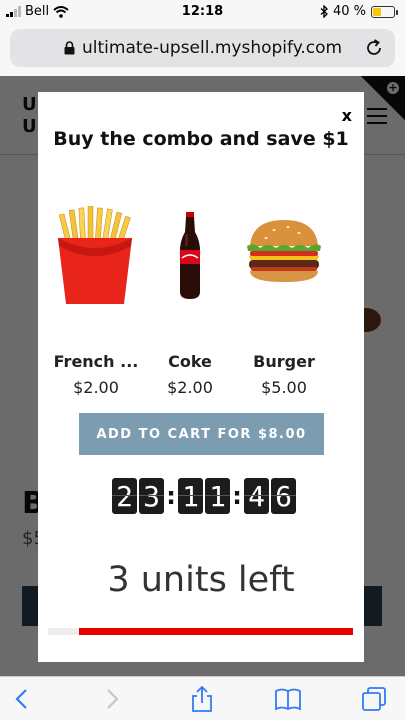 The image size is (405, 720). Describe the element at coordinates (190, 361) in the screenshot. I see `product-name: Coke` at that location.